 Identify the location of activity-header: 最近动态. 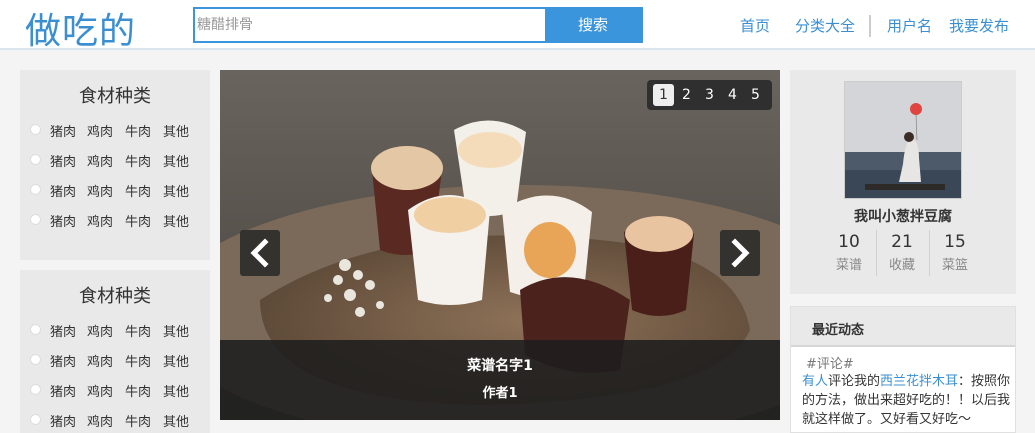
(903, 327).